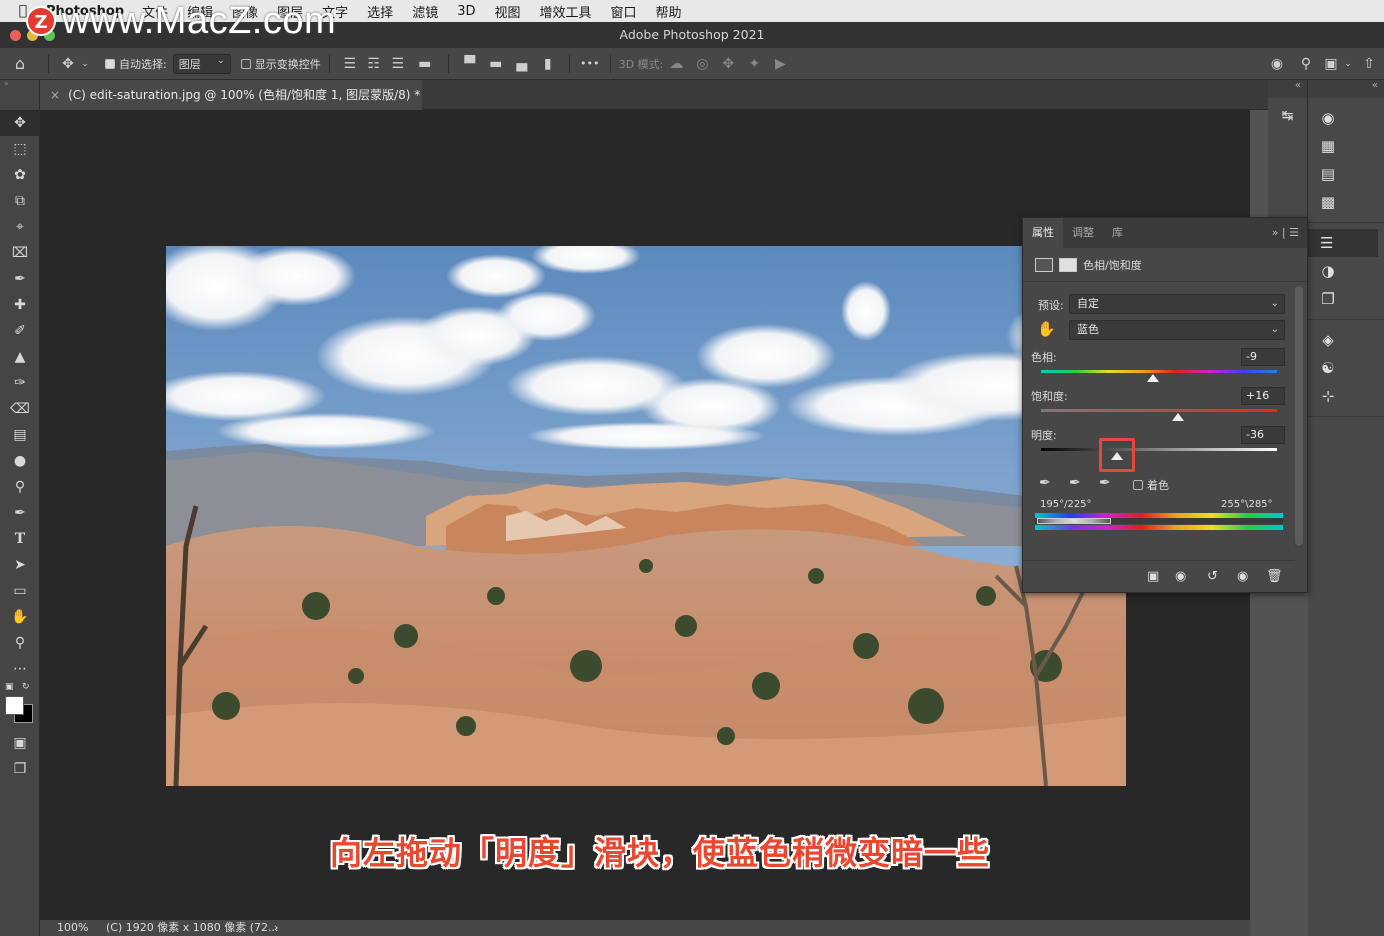  I want to click on colorize-checkbox: 着色, so click(1151, 485).